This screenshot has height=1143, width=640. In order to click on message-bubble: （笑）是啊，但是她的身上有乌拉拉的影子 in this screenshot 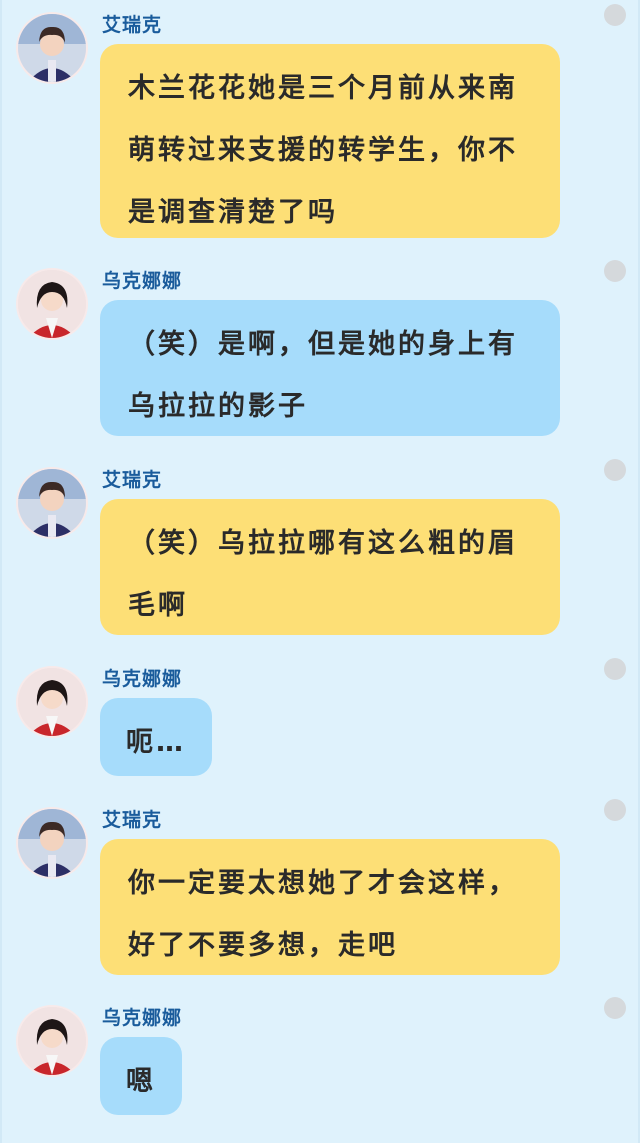, I will do `click(330, 368)`.